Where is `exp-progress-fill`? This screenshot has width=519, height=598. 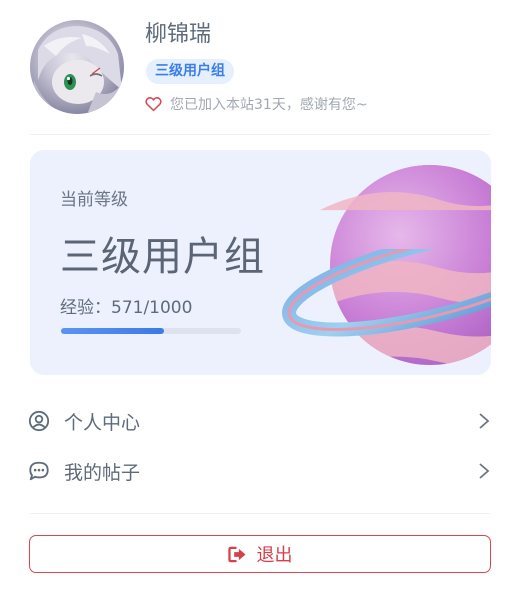
exp-progress-fill is located at coordinates (112, 331).